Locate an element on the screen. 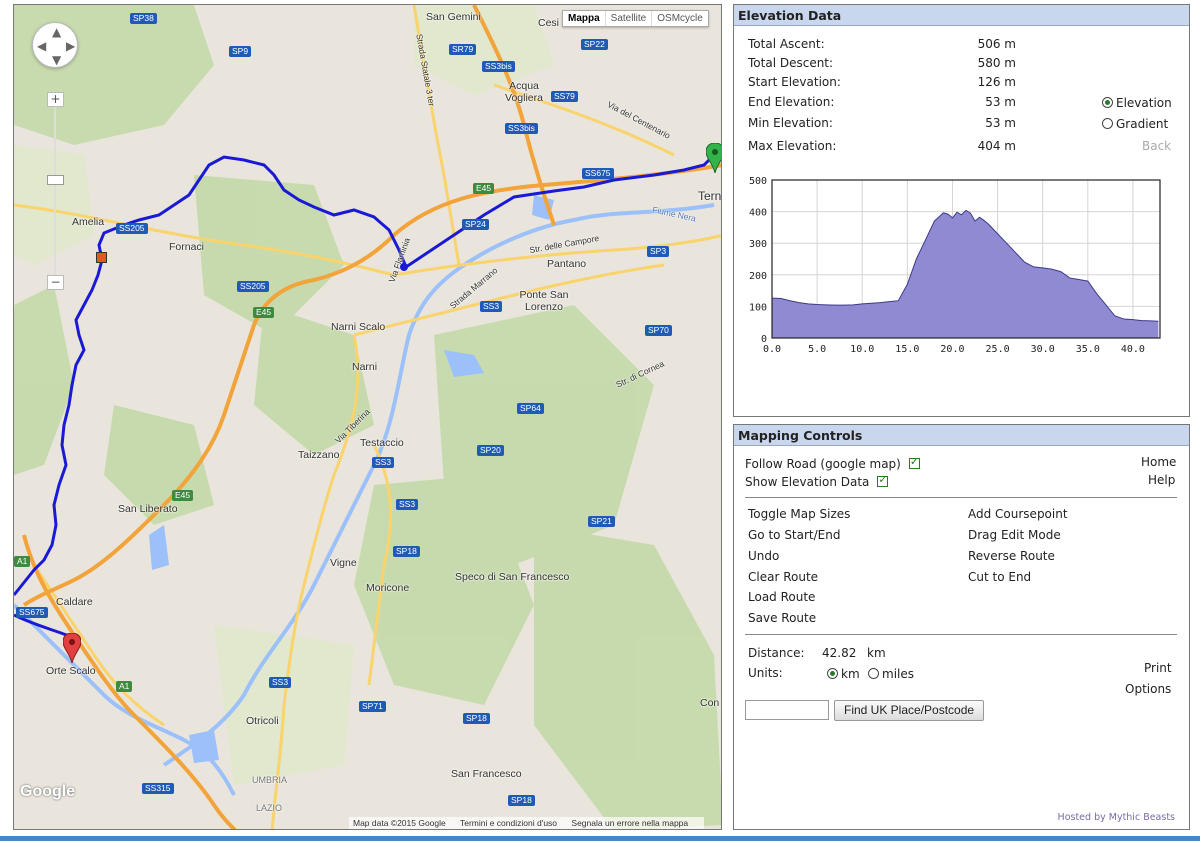 The image size is (1200, 841). unit-miles-label: miles is located at coordinates (898, 674).